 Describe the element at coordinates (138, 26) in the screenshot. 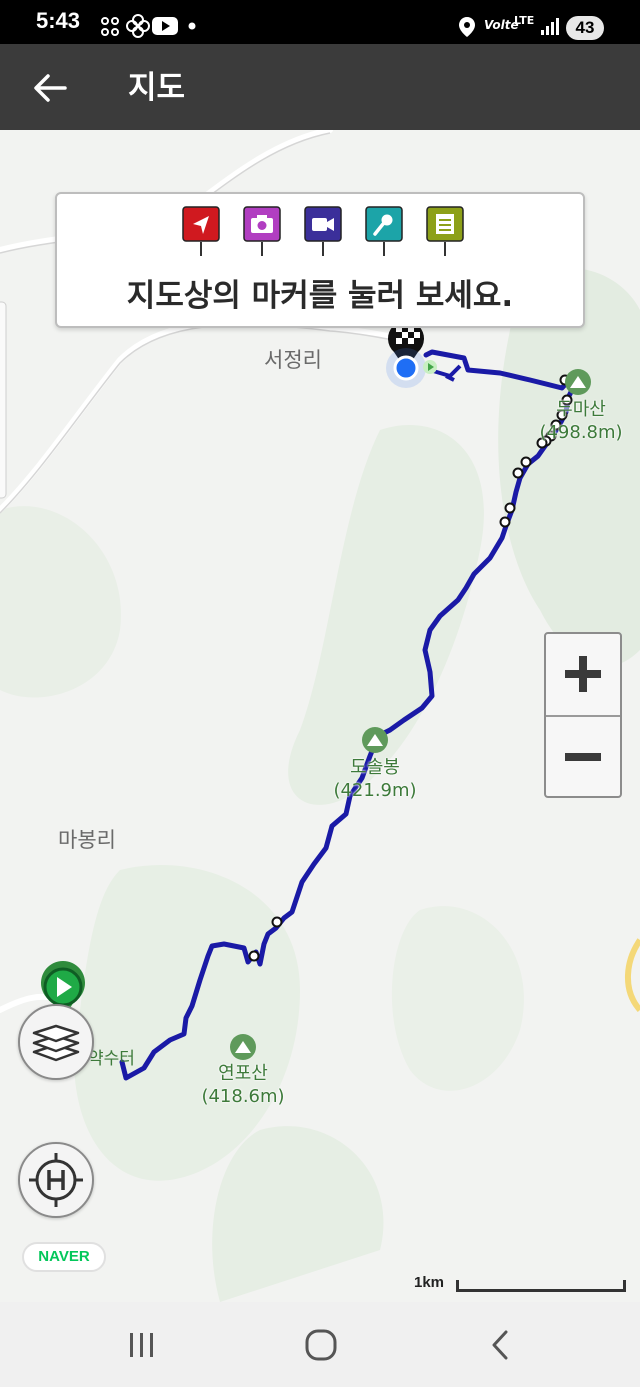

I see `flower-icon` at that location.